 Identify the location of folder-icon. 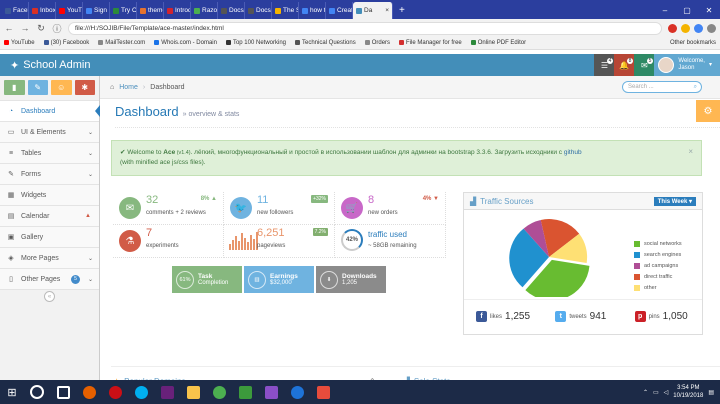
(193, 392).